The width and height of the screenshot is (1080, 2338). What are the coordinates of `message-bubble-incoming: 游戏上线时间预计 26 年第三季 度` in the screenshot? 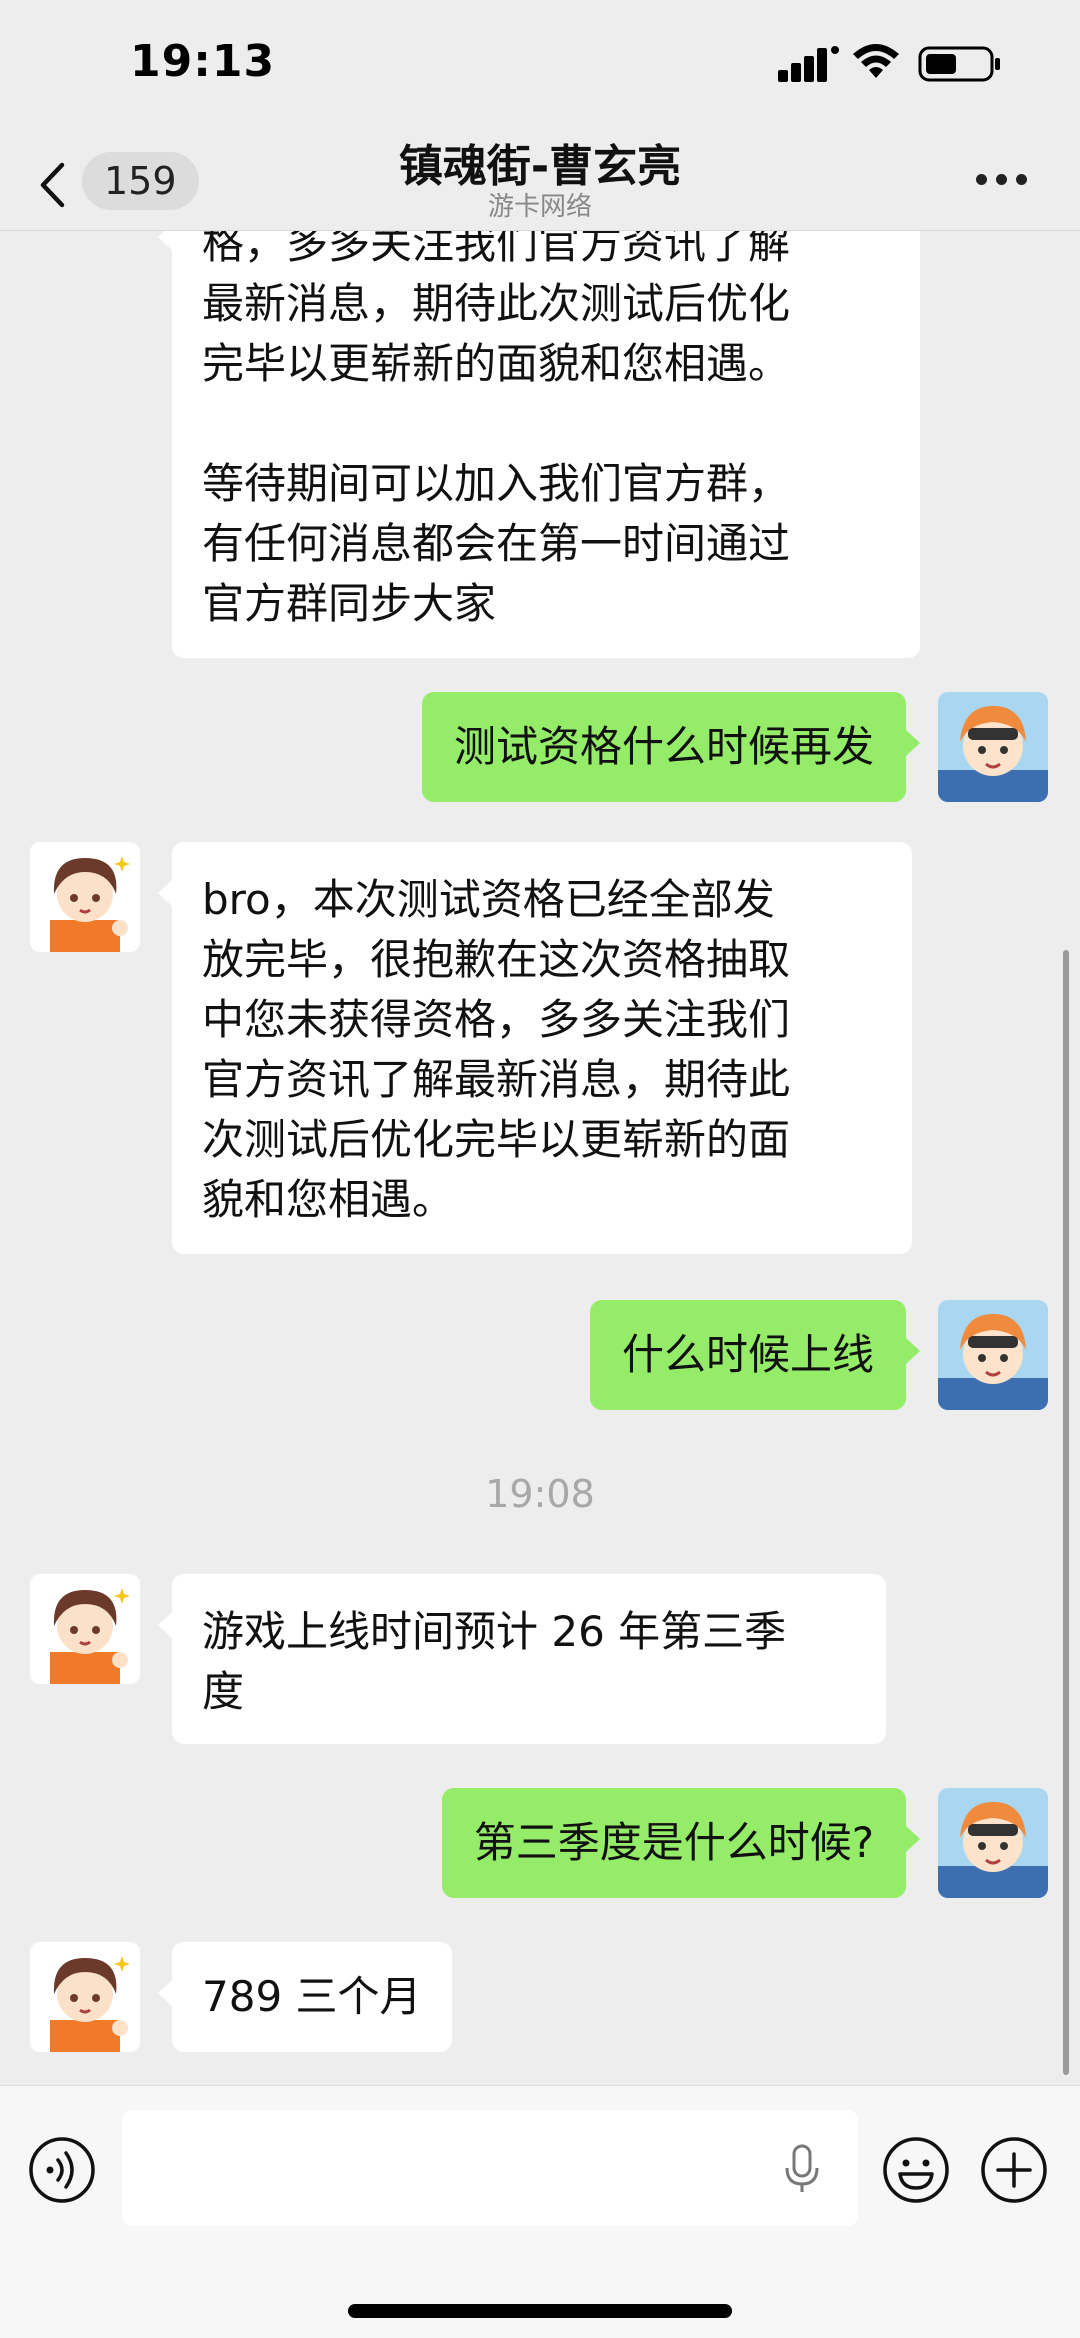 It's located at (522, 1659).